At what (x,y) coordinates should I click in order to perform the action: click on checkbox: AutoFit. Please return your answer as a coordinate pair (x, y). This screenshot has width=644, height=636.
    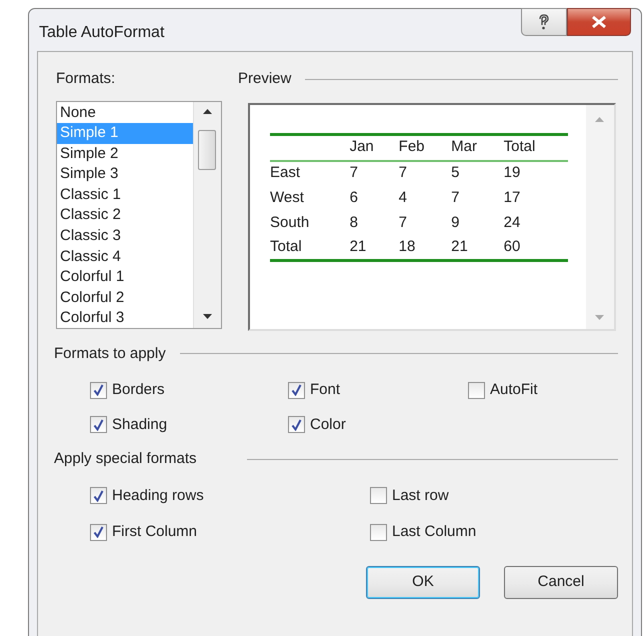
    Looking at the image, I should click on (543, 390).